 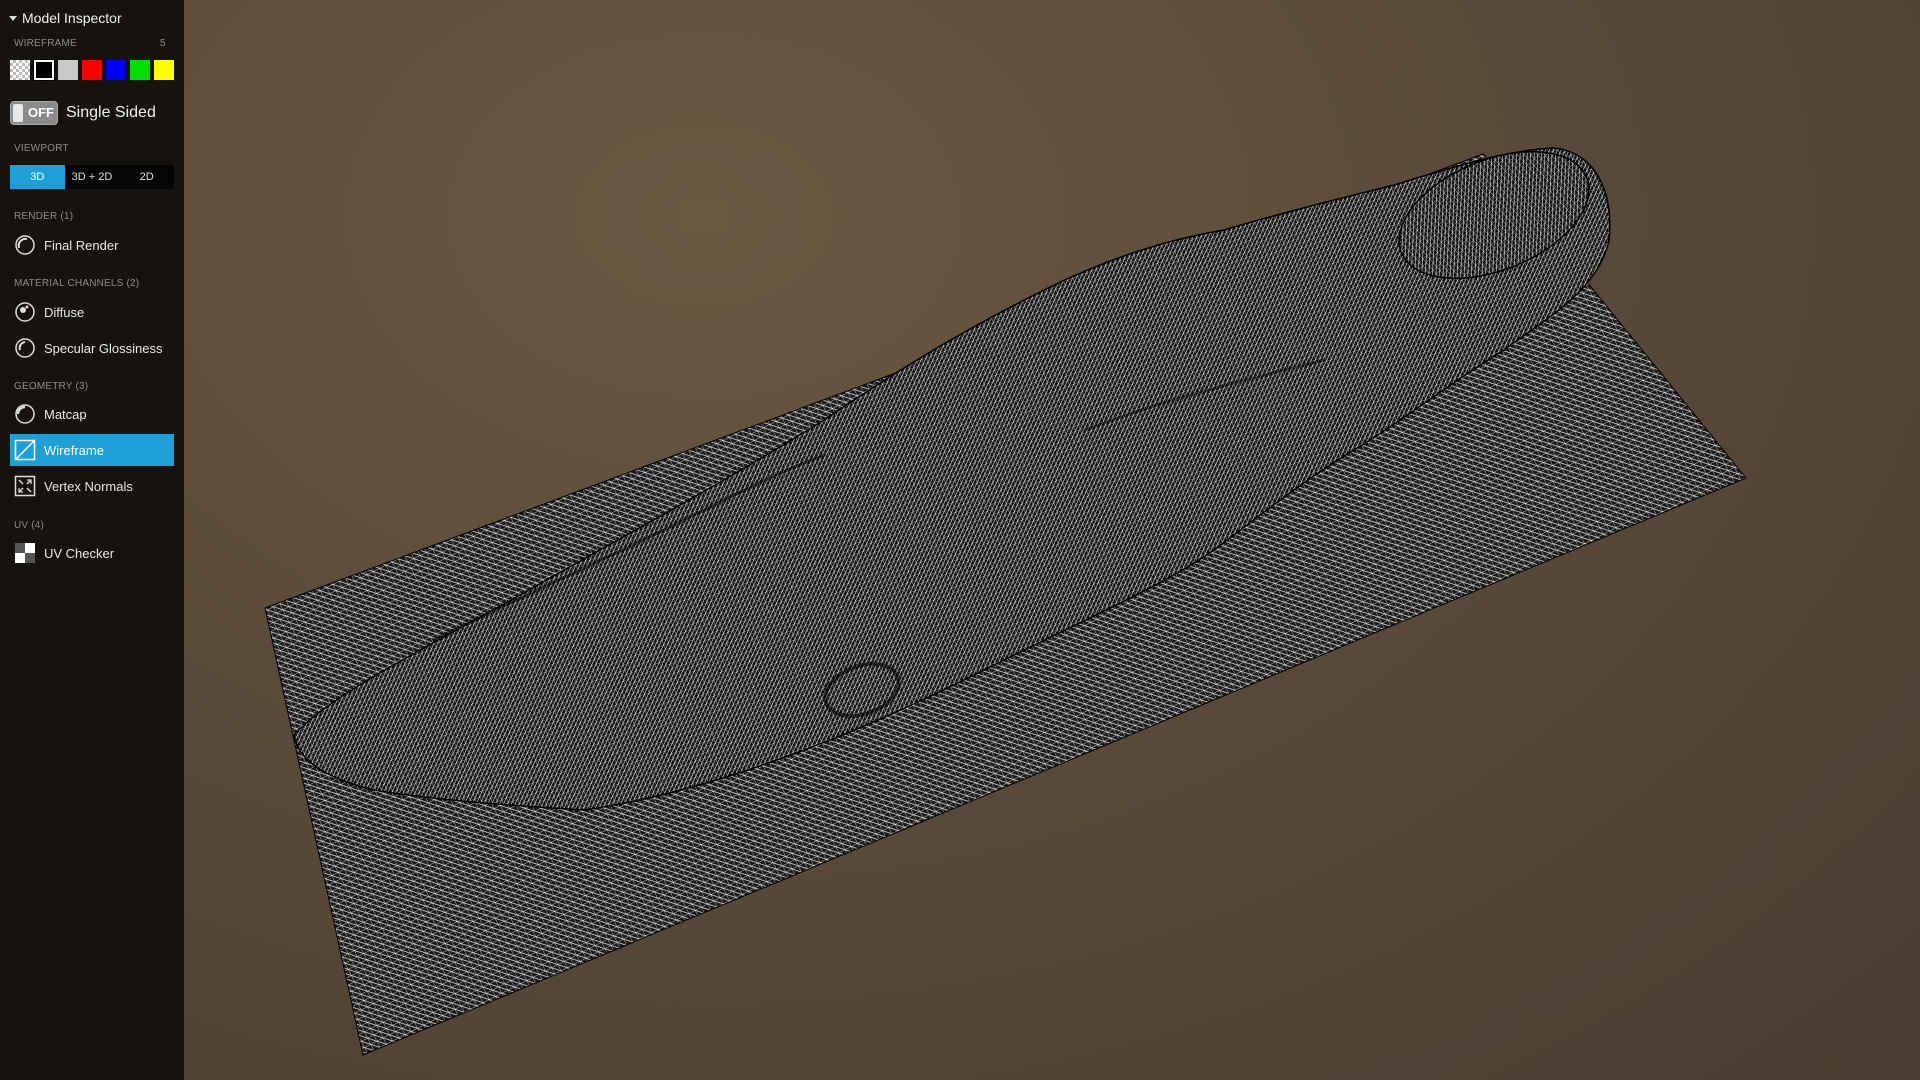 I want to click on item-wireframe: Wireframe, so click(x=92, y=450).